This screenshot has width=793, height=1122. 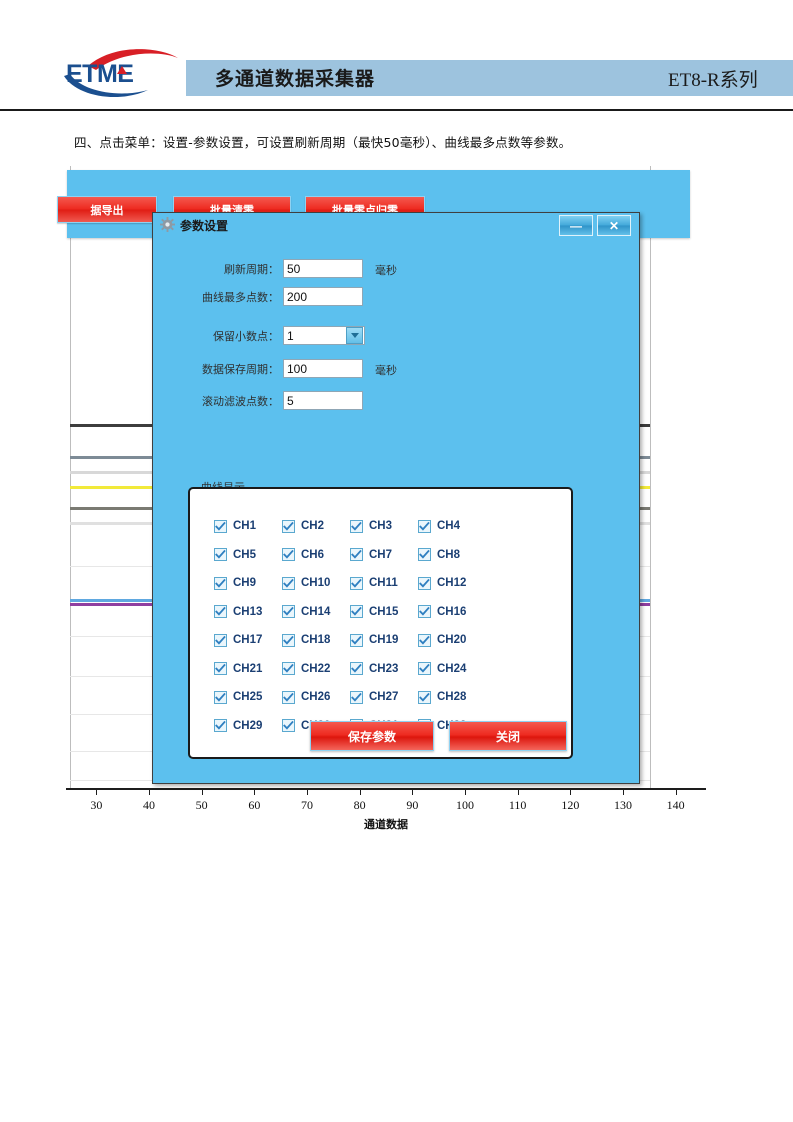 What do you see at coordinates (383, 337) in the screenshot?
I see `form-row: 保留小数点： 1` at bounding box center [383, 337].